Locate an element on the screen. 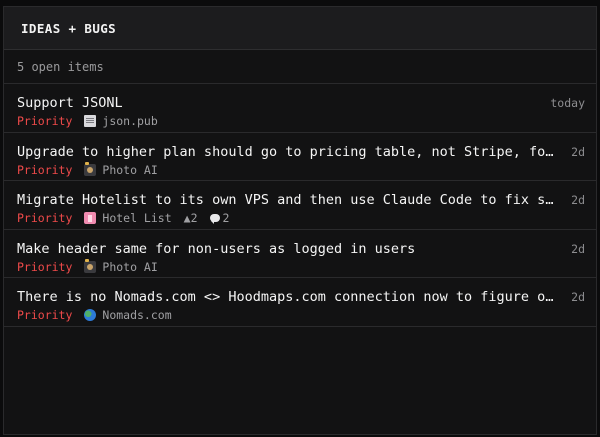 Image resolution: width=600 pixels, height=437 pixels. project-name: Hotel List is located at coordinates (136, 218).